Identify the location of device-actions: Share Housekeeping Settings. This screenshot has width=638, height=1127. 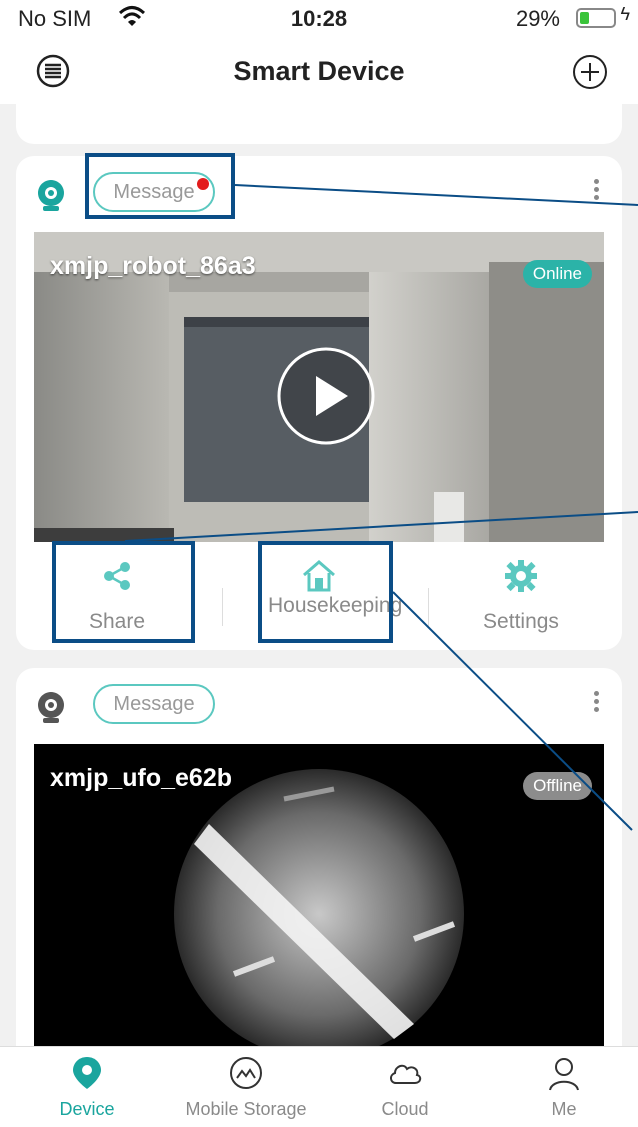
(319, 592).